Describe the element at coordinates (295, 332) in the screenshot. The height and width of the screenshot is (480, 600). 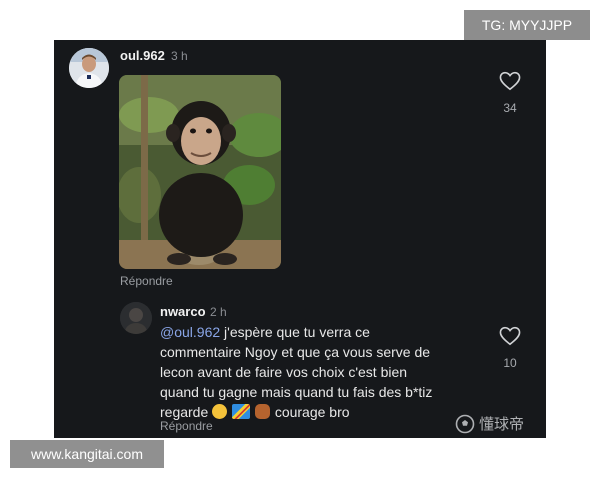
I see `reply-line-1: j'espère que tu verra ce` at that location.